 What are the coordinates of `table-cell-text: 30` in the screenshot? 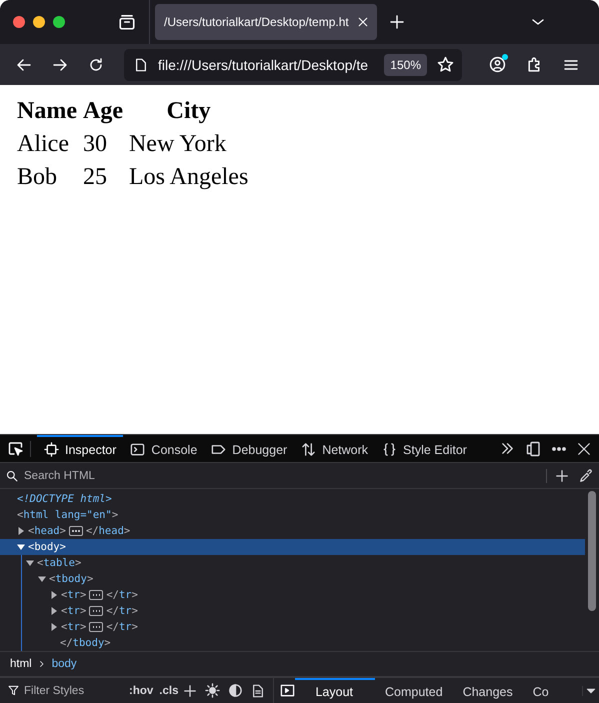 It's located at (95, 144).